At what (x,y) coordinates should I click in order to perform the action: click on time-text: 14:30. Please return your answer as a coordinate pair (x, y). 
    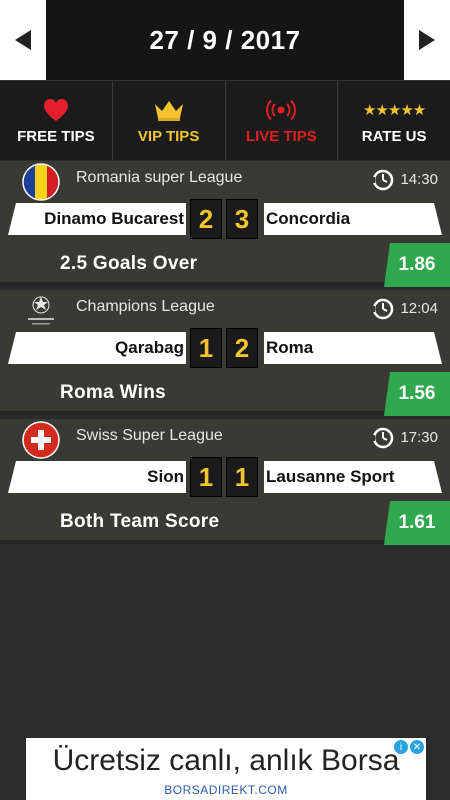
    Looking at the image, I should click on (419, 179).